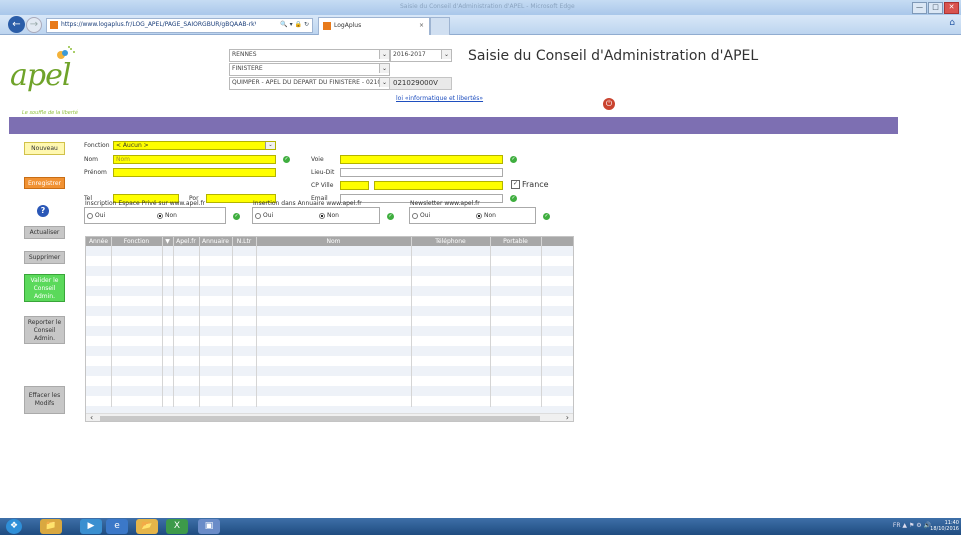  I want to click on effacer-modifs-button: Effacer les Modifs, so click(44, 400).